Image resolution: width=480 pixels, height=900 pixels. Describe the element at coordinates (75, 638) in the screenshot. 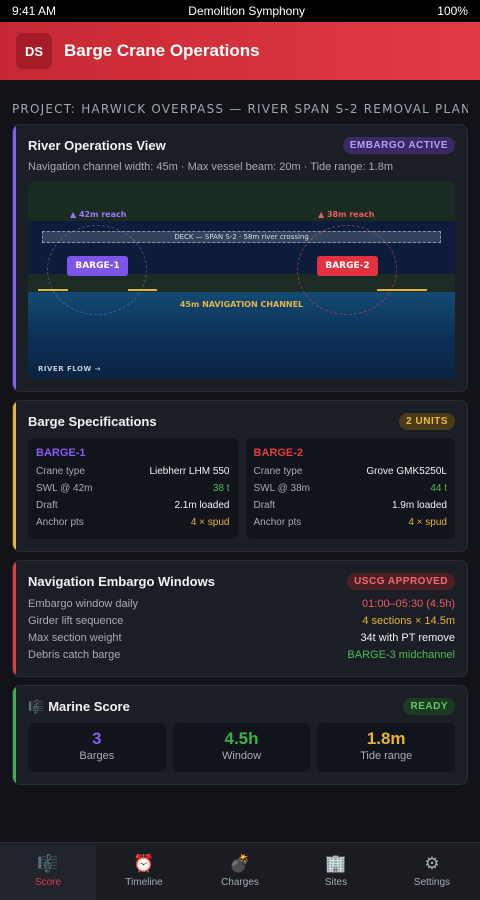

I see `row-label: Max section weight` at that location.